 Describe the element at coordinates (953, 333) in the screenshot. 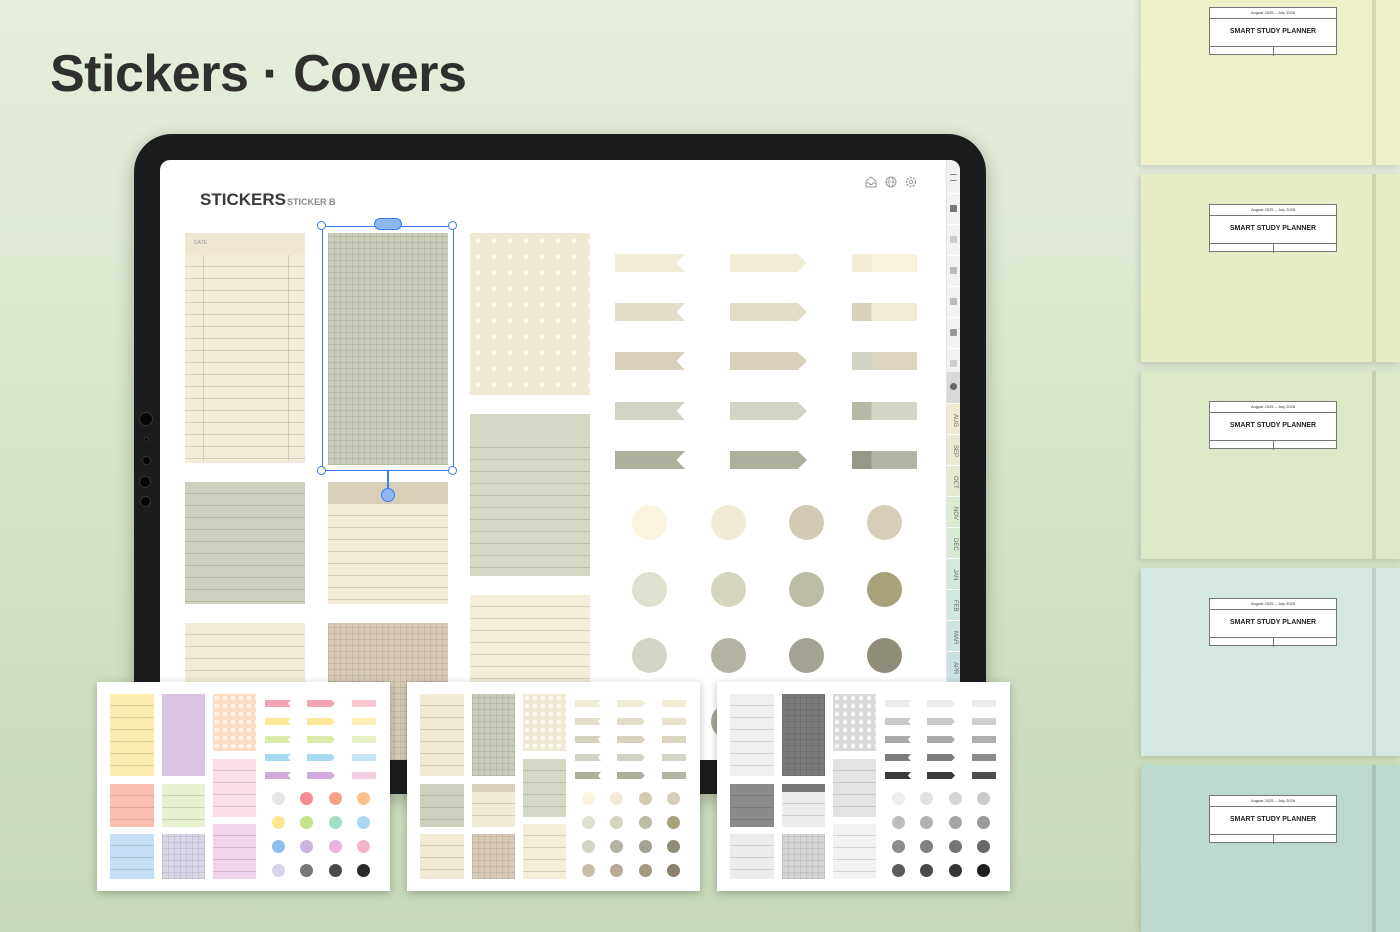

I see `pill-icon` at that location.